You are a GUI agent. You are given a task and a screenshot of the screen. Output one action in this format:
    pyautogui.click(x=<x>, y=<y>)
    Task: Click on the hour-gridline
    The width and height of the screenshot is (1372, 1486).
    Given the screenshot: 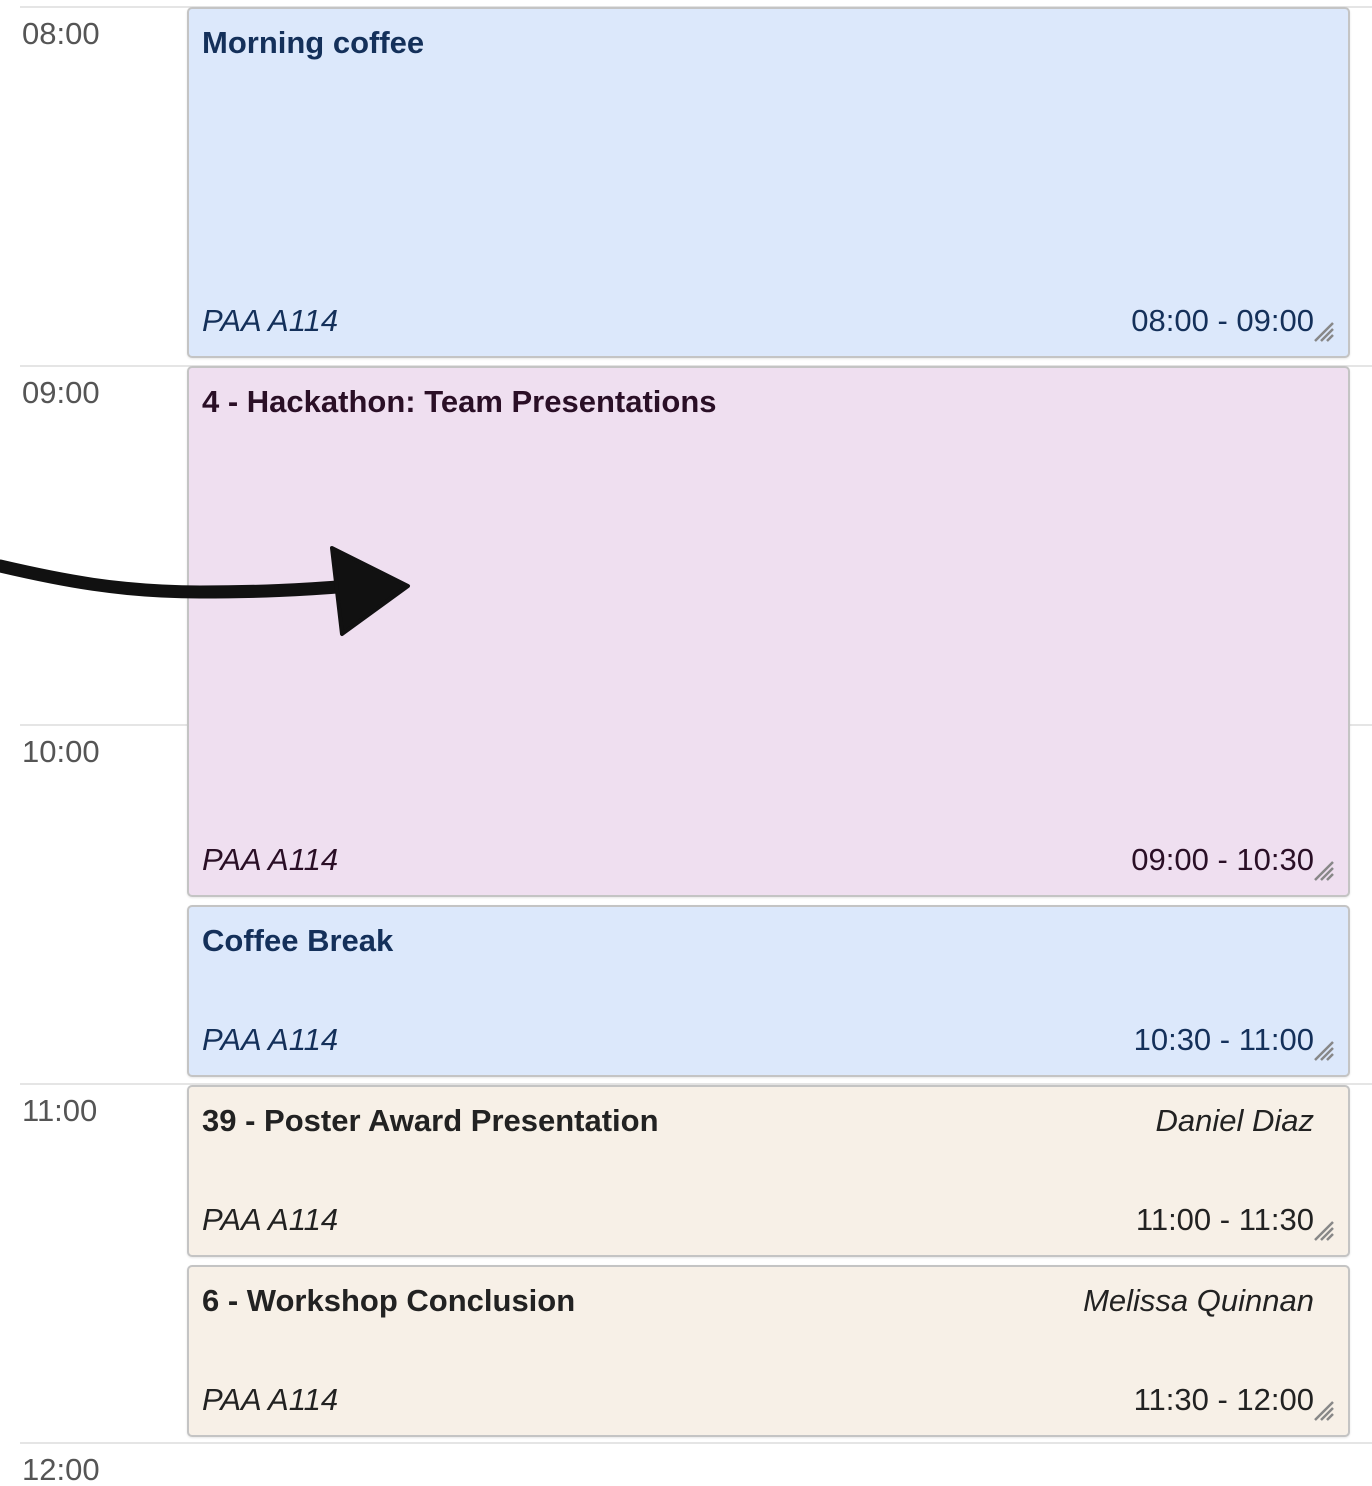 What is the action you would take?
    pyautogui.click(x=696, y=1443)
    